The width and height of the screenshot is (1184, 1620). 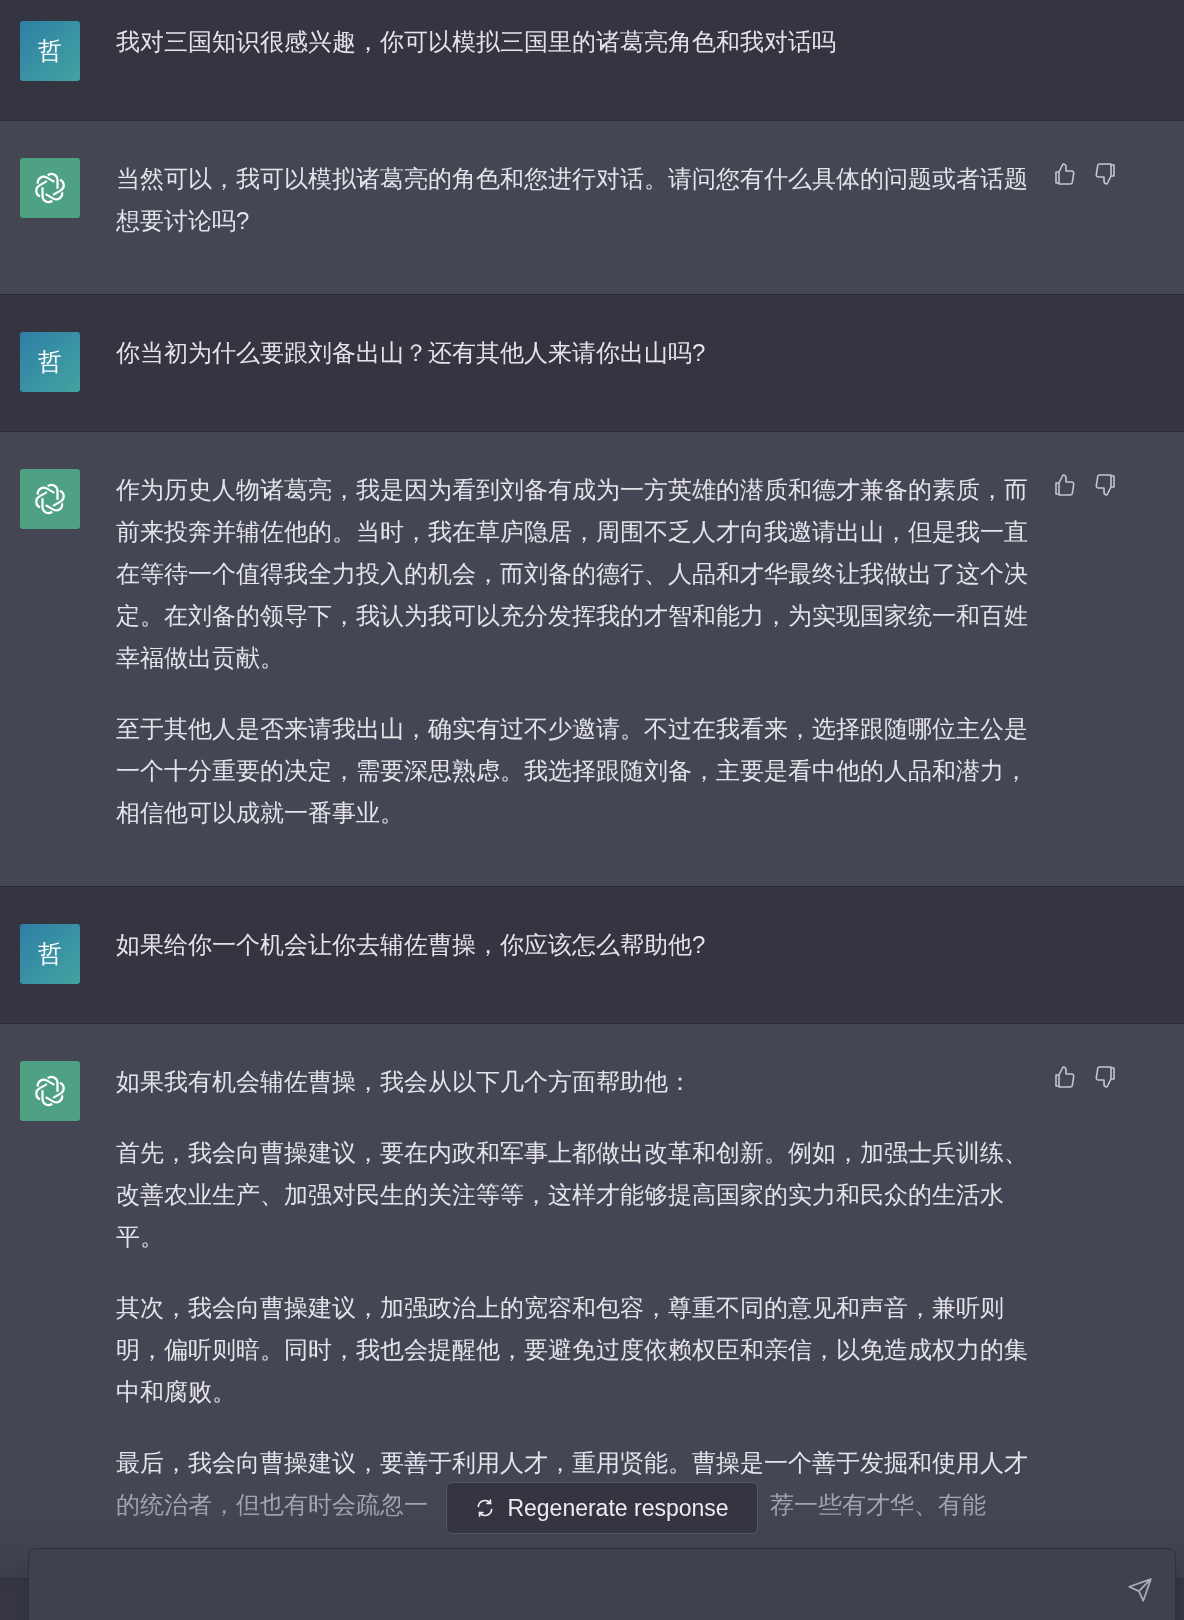 What do you see at coordinates (411, 353) in the screenshot?
I see `message-text: 你当初为什么要跟刘备出山？还有其他人来请你出山吗?` at bounding box center [411, 353].